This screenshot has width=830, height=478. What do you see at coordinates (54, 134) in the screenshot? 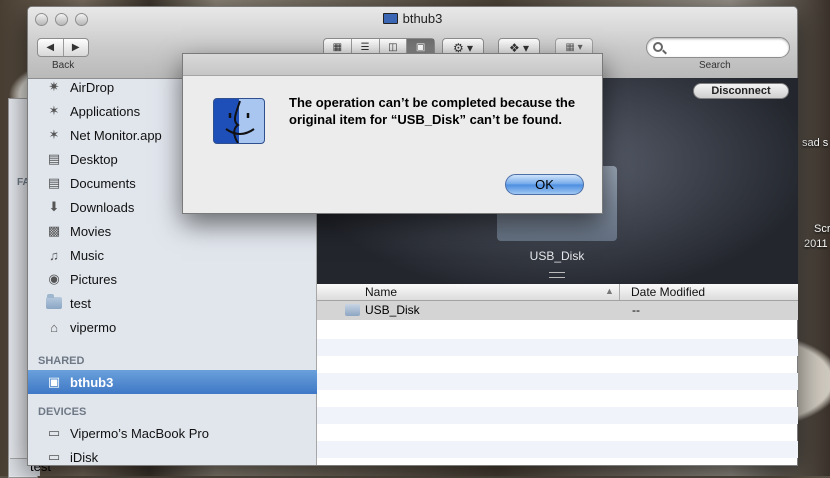
I see `app-icon: ✶` at bounding box center [54, 134].